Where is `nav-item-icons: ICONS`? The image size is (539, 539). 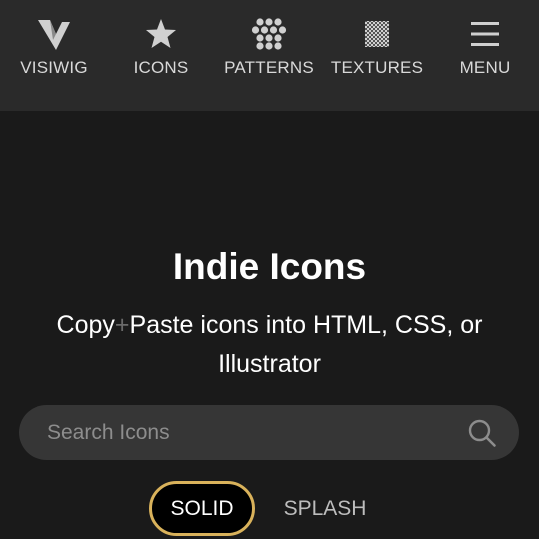
nav-item-icons: ICONS is located at coordinates (161, 55).